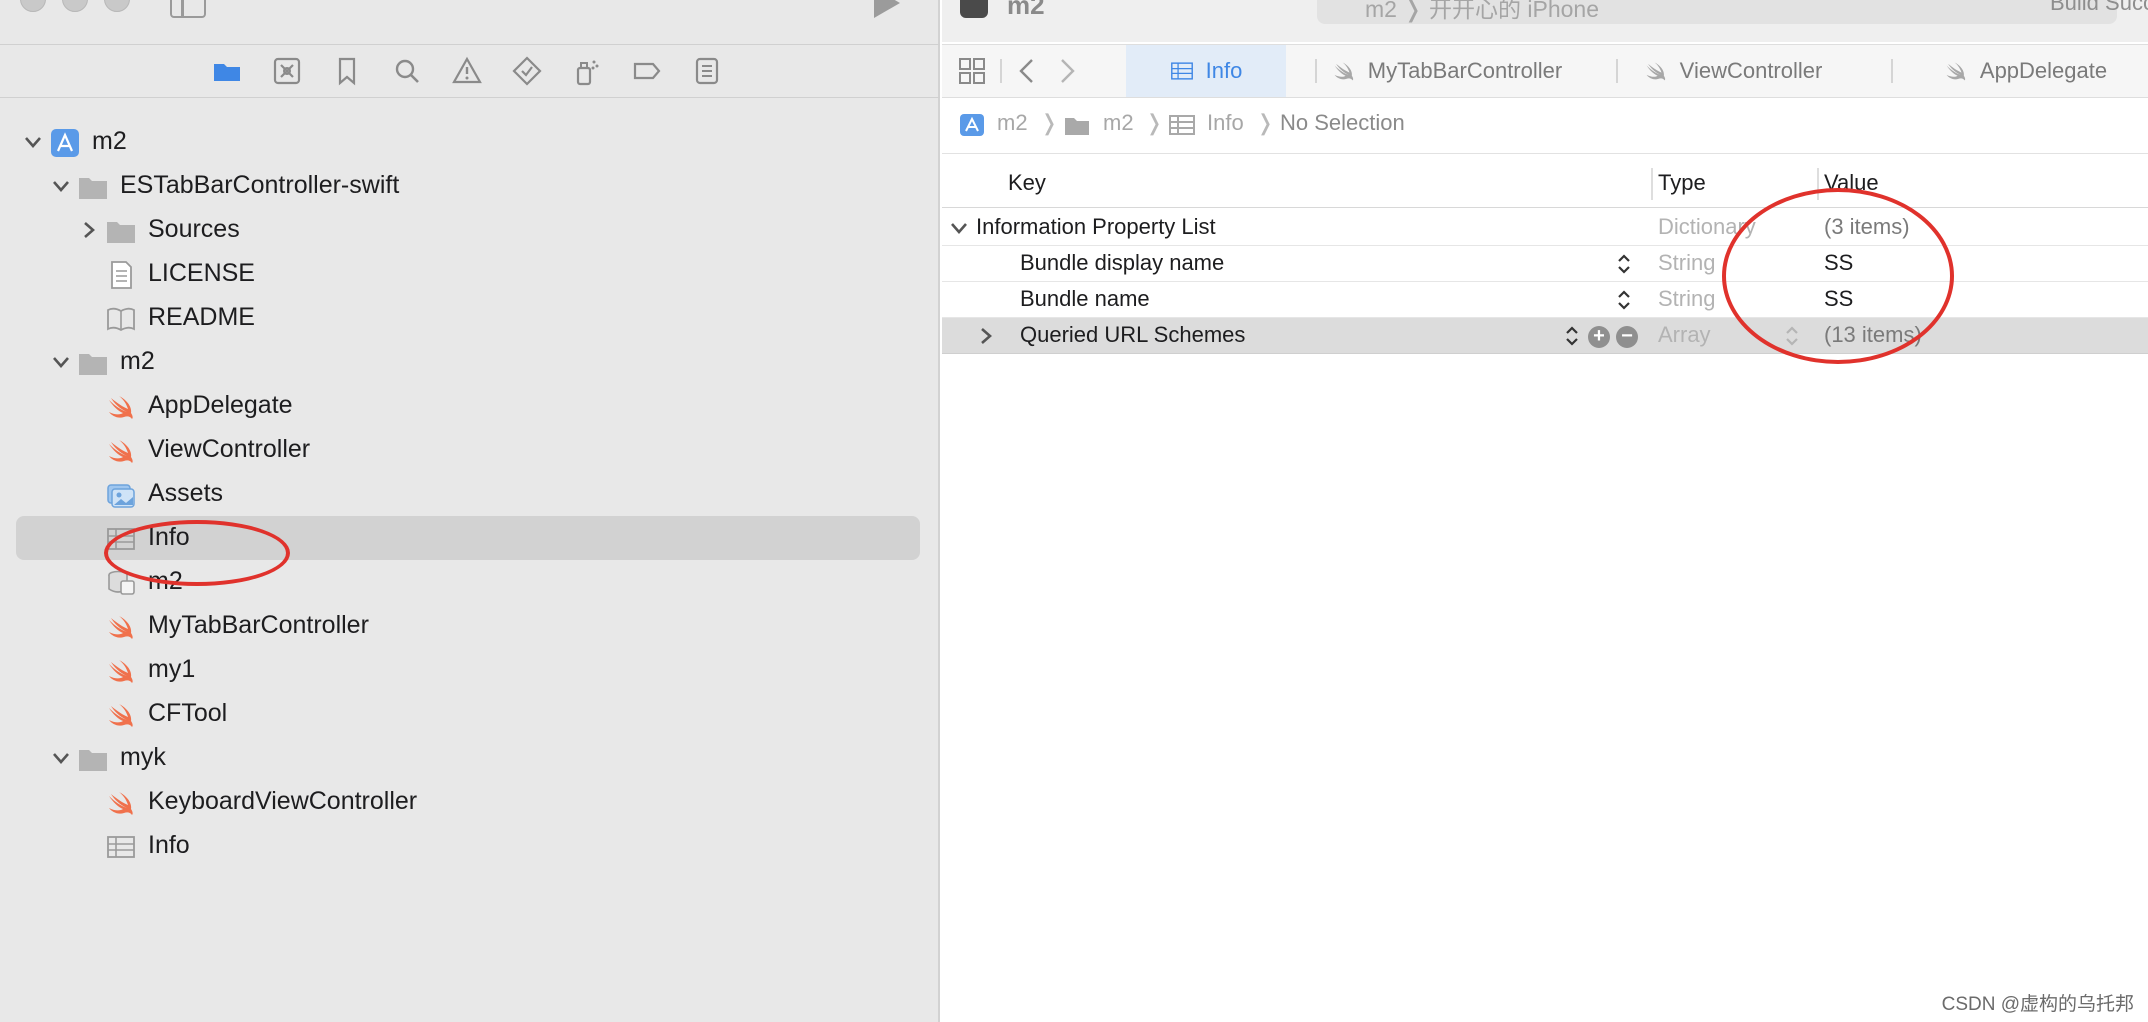 The image size is (2148, 1022). What do you see at coordinates (468, 406) in the screenshot?
I see `tree-row: AppDelegate` at bounding box center [468, 406].